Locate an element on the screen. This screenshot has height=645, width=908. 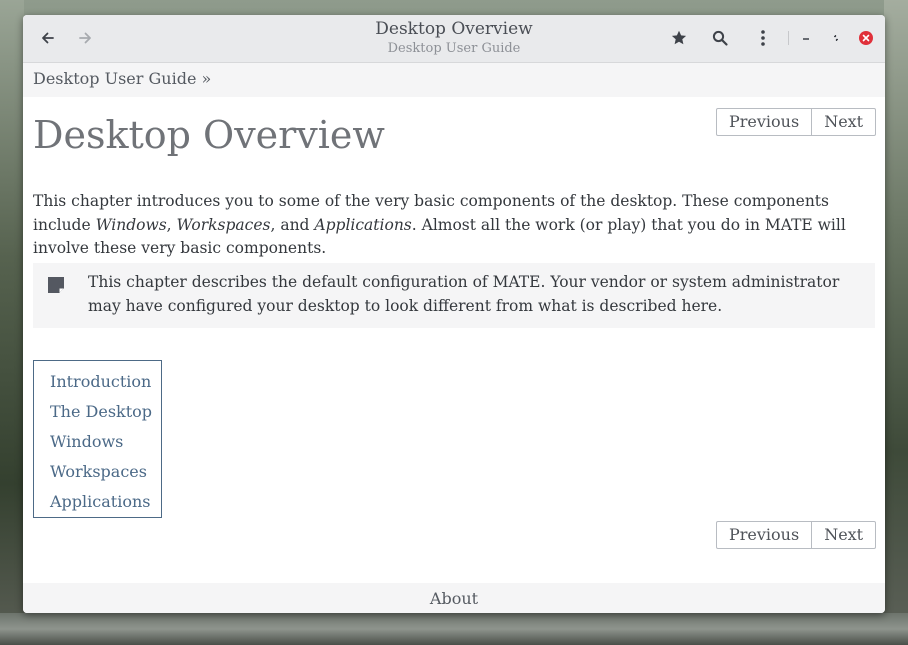
star-icon is located at coordinates (679, 37).